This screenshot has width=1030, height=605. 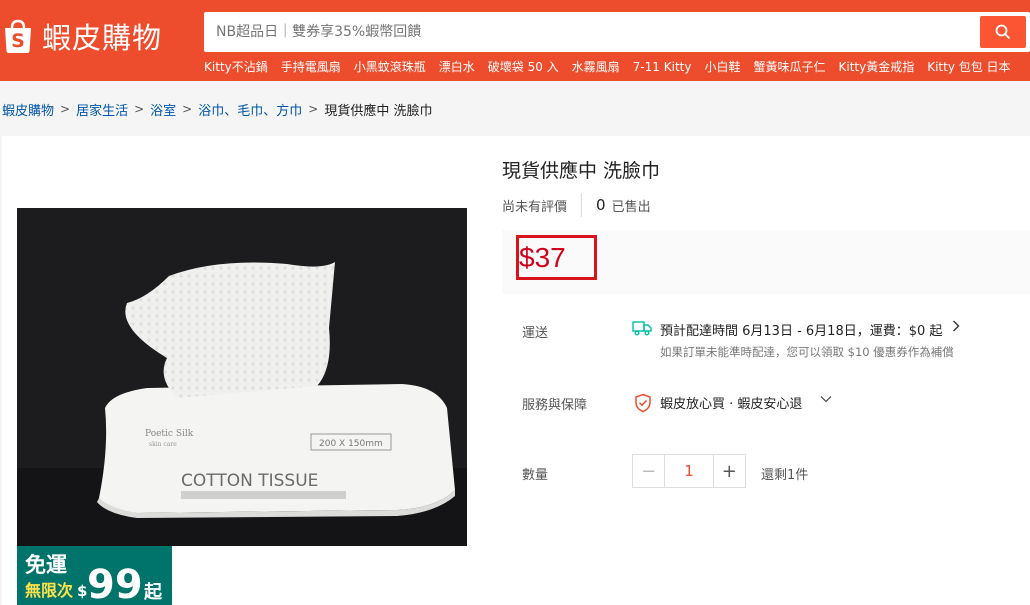 I want to click on shield-check-icon, so click(x=643, y=403).